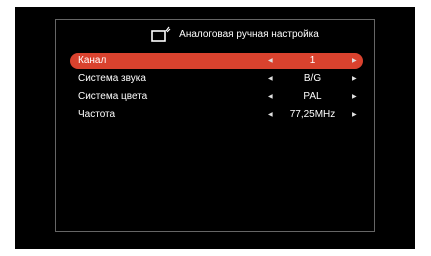 The image size is (431, 256). Describe the element at coordinates (161, 34) in the screenshot. I see `tv-antenna-icon` at that location.